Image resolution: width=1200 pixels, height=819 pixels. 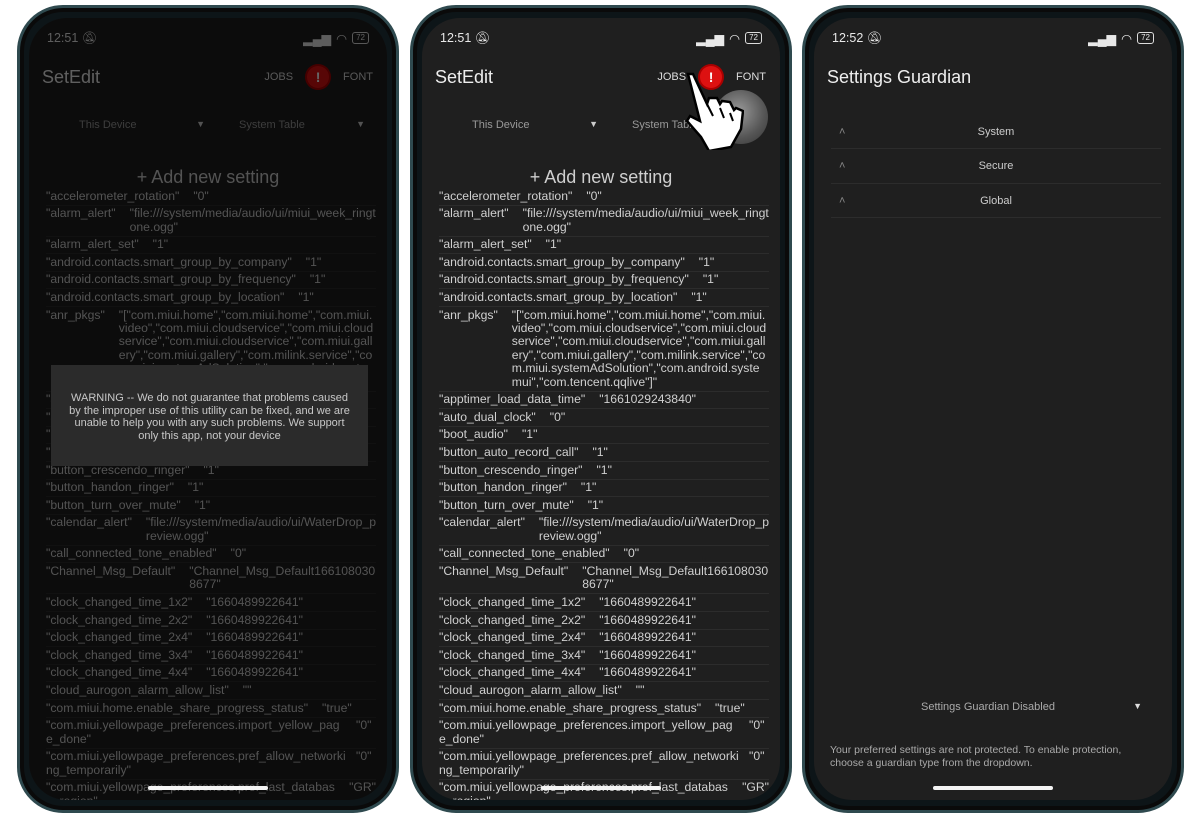 What do you see at coordinates (604, 436) in the screenshot?
I see `setting-row: "boot_audio" "1"` at bounding box center [604, 436].